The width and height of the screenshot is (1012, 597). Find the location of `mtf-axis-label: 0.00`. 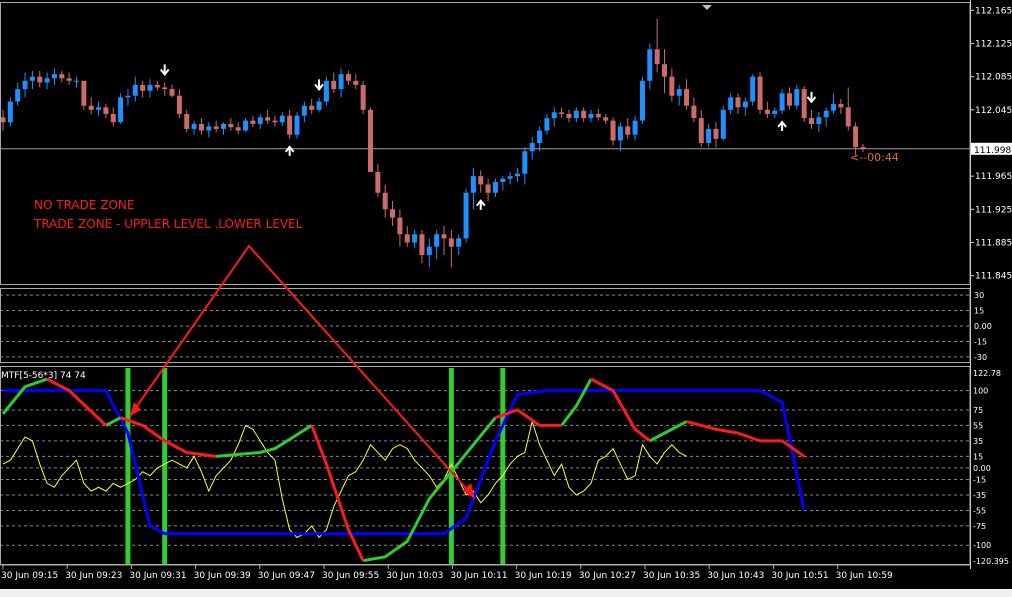

mtf-axis-label: 0.00 is located at coordinates (982, 468).